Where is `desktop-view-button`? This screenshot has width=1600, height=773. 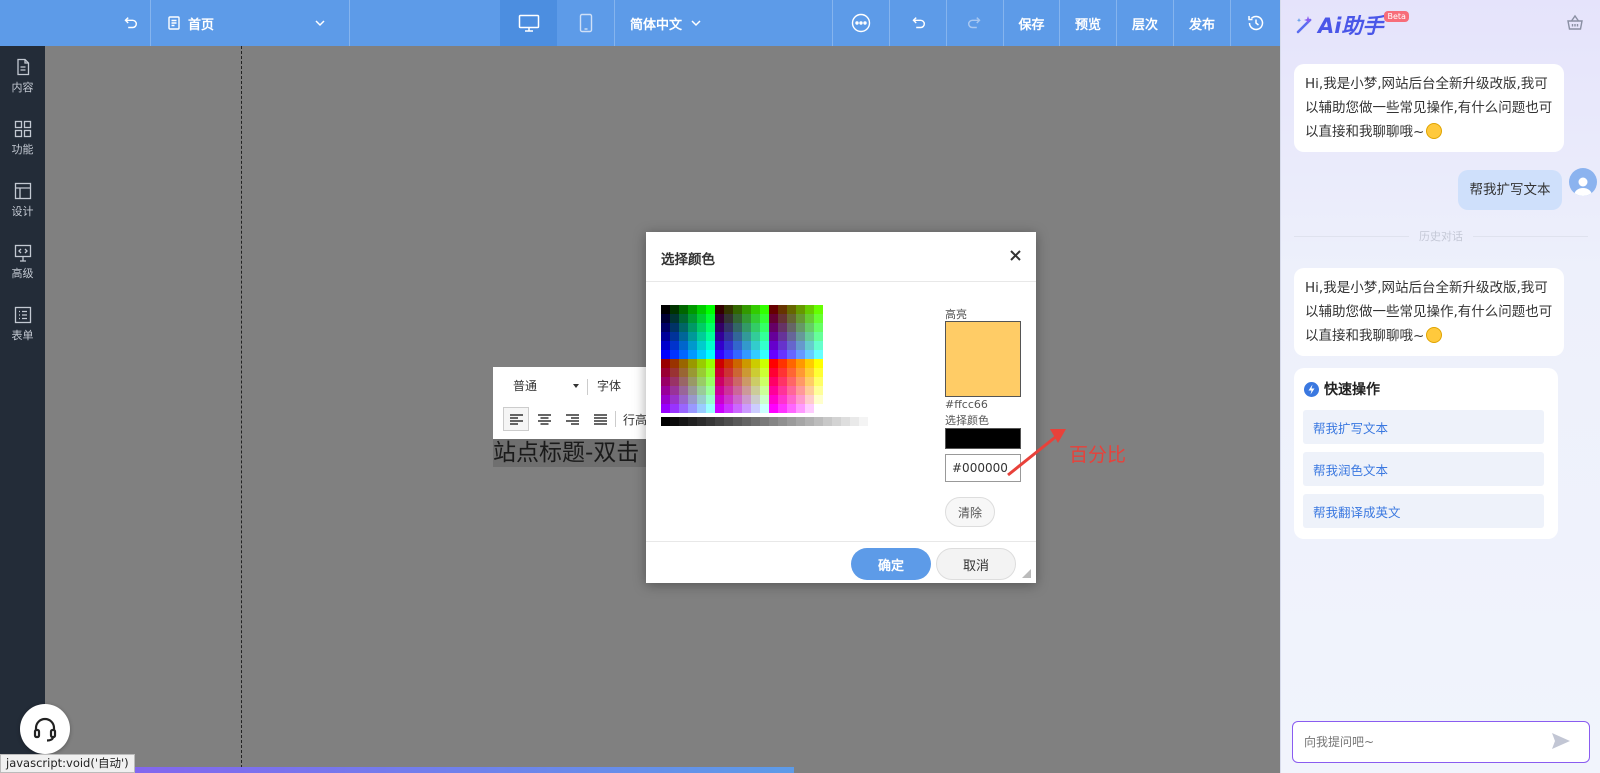
desktop-view-button is located at coordinates (528, 23).